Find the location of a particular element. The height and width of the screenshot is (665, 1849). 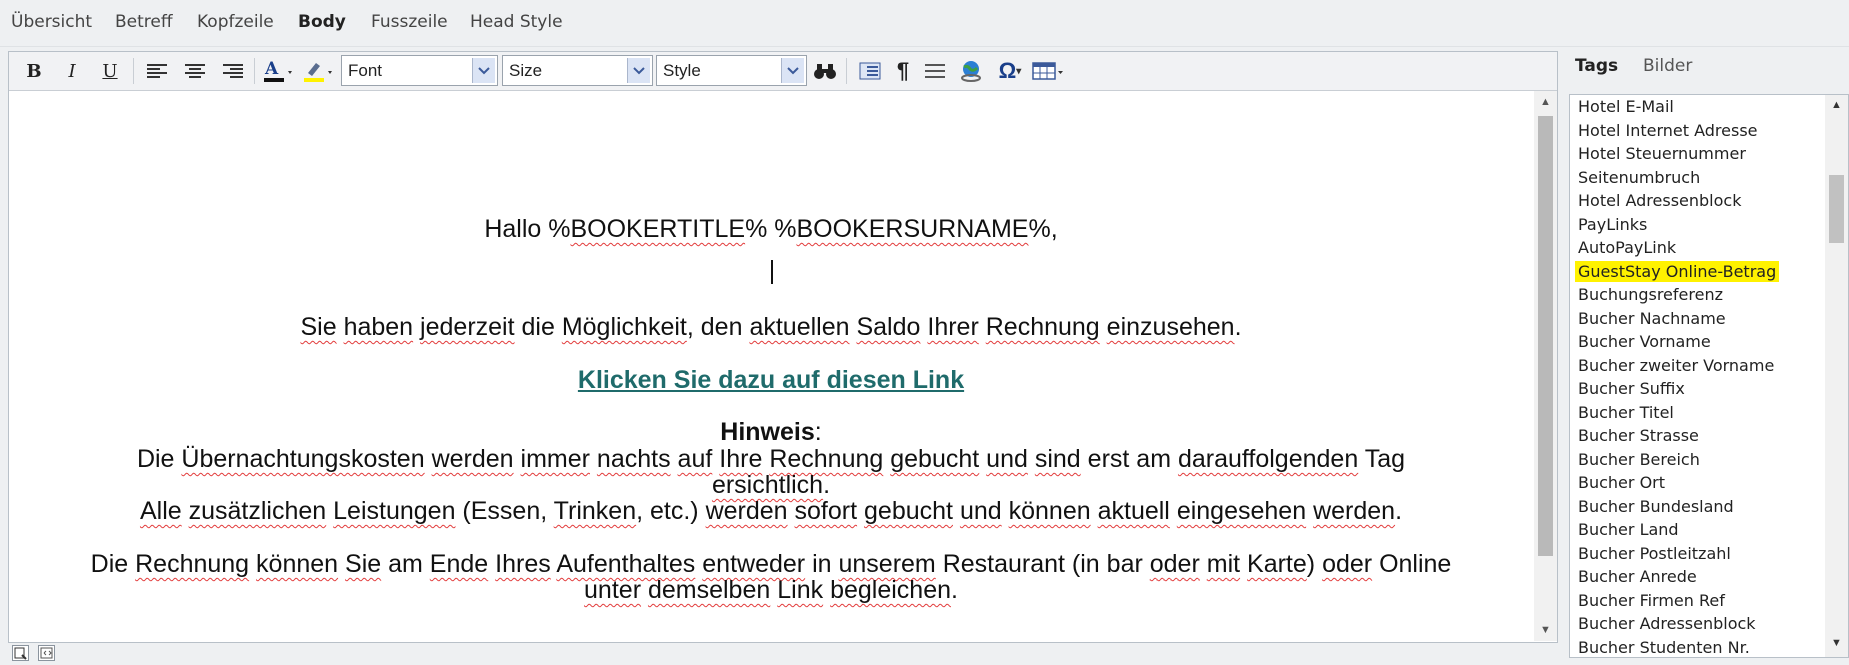

highlighter-icon is located at coordinates (318, 72).